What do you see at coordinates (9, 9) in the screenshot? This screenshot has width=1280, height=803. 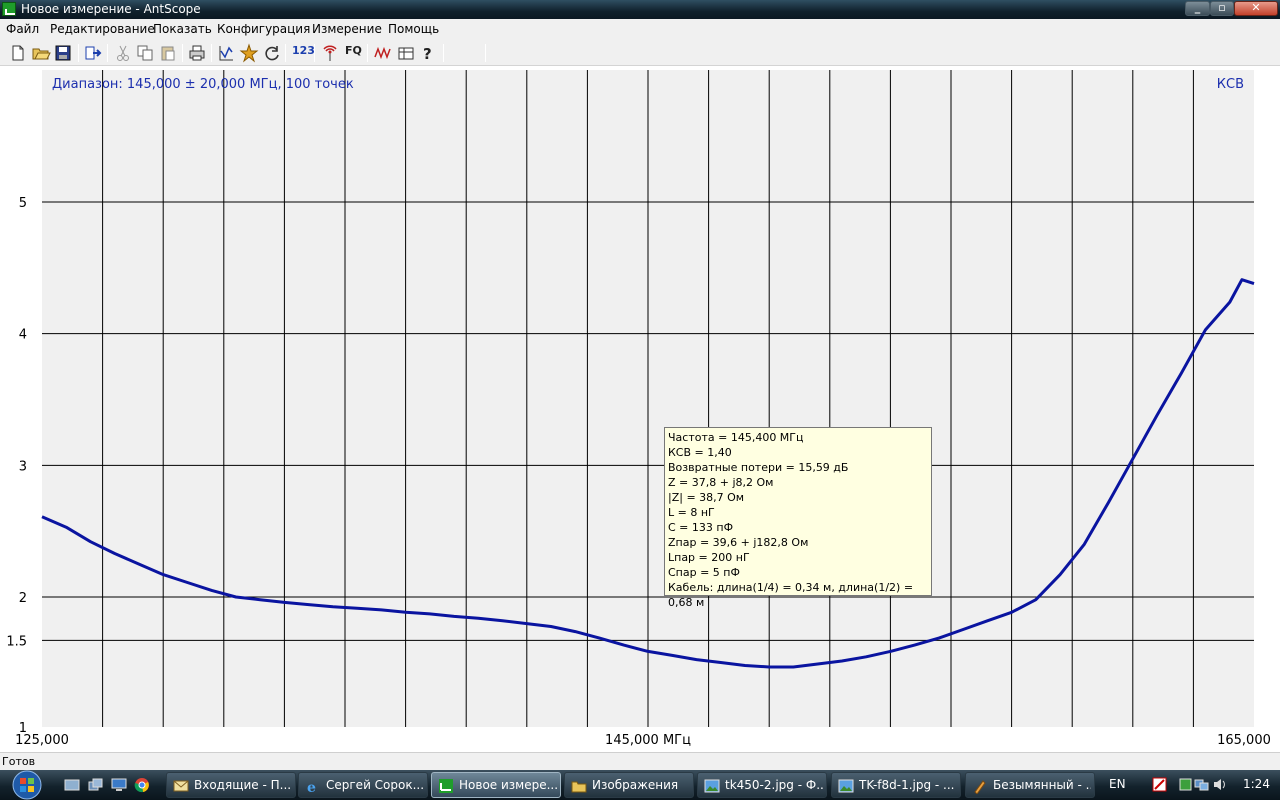 I see `app-icon` at bounding box center [9, 9].